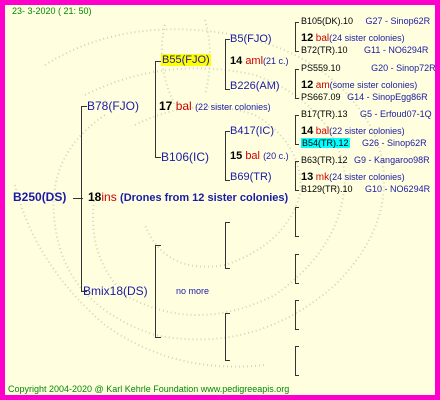  Describe the element at coordinates (227, 268) in the screenshot. I see `connector-empty-1b` at that location.